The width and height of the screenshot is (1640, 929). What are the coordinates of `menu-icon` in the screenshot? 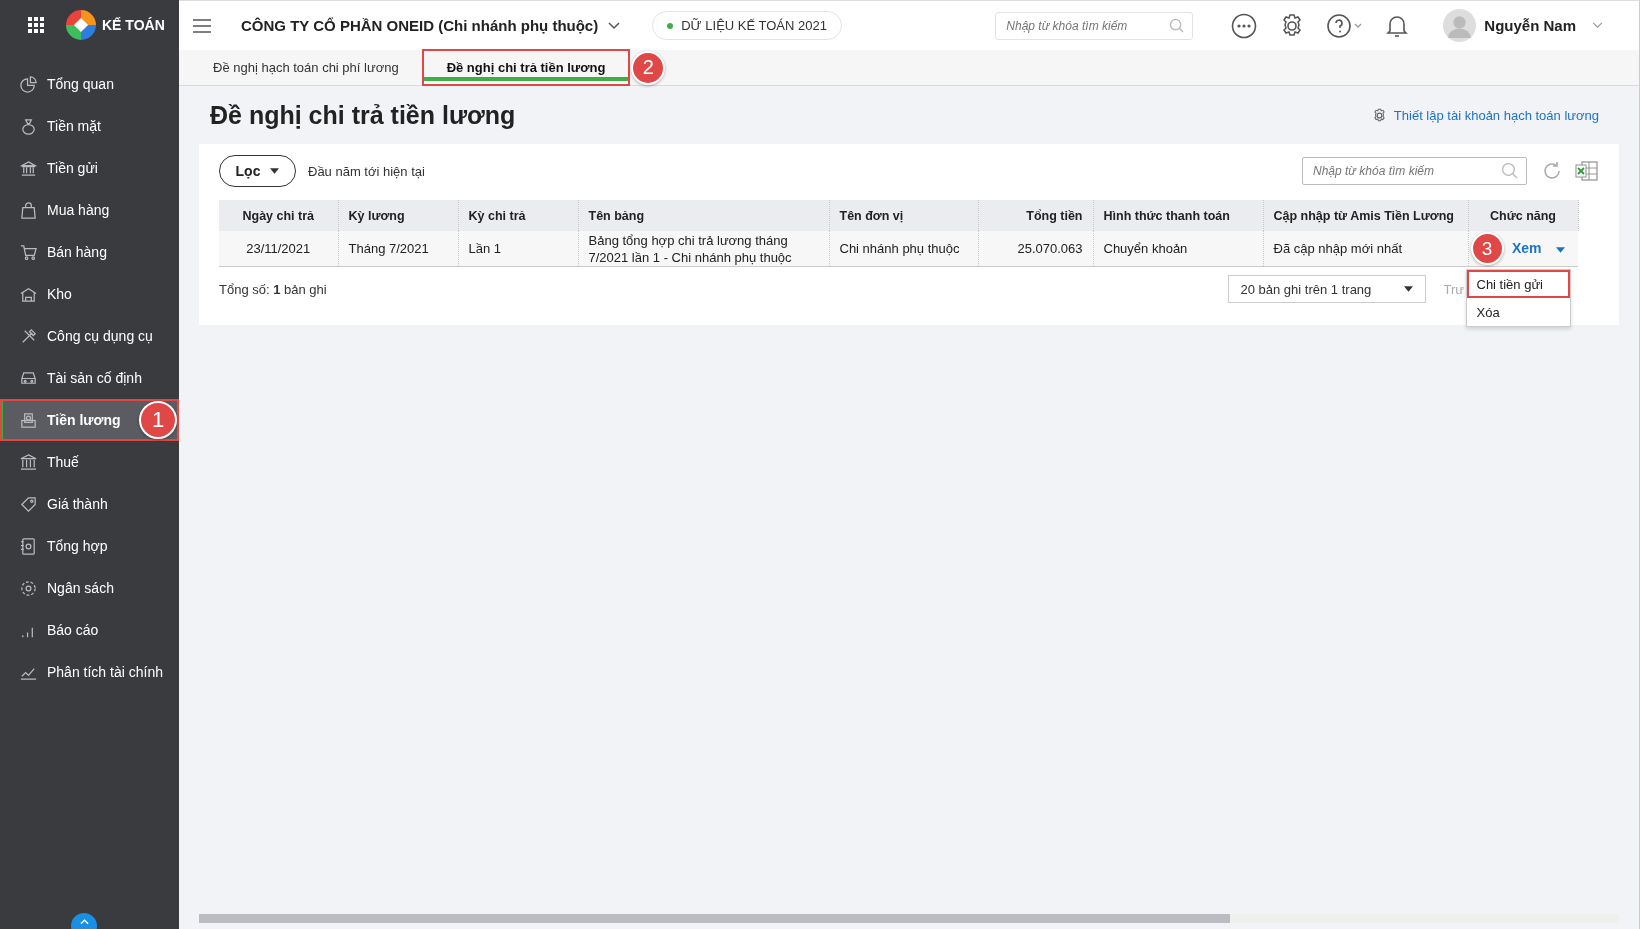 It's located at (202, 25).